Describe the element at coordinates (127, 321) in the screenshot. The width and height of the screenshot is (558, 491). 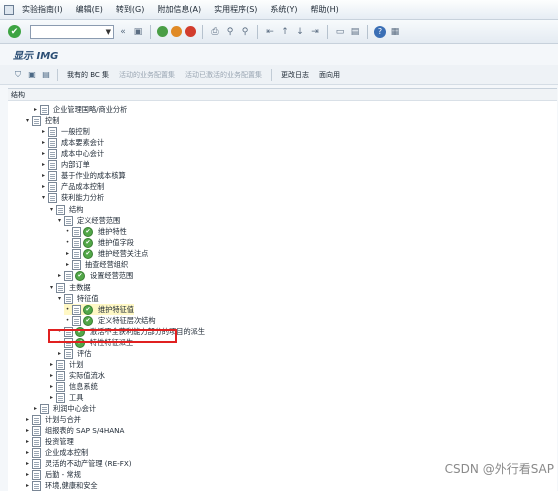
I see `tree-node-label: 定义特征层次结构` at that location.